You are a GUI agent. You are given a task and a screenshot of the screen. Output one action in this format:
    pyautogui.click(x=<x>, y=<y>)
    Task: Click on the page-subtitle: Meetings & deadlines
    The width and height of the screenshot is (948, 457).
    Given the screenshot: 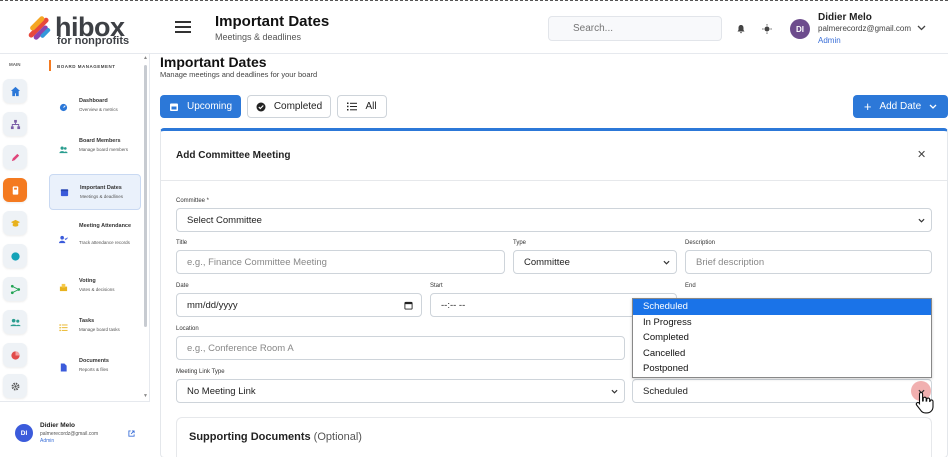 What is the action you would take?
    pyautogui.click(x=258, y=37)
    